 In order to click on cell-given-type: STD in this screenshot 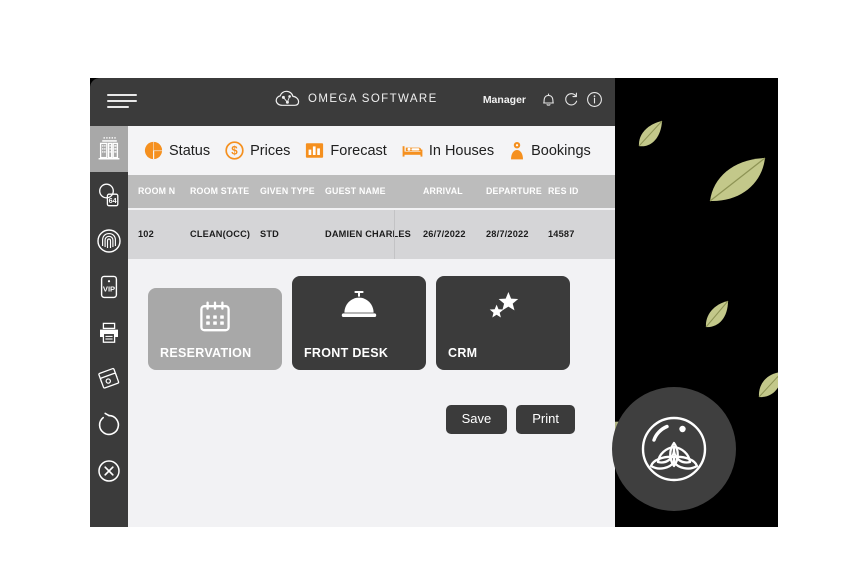, I will do `click(269, 234)`.